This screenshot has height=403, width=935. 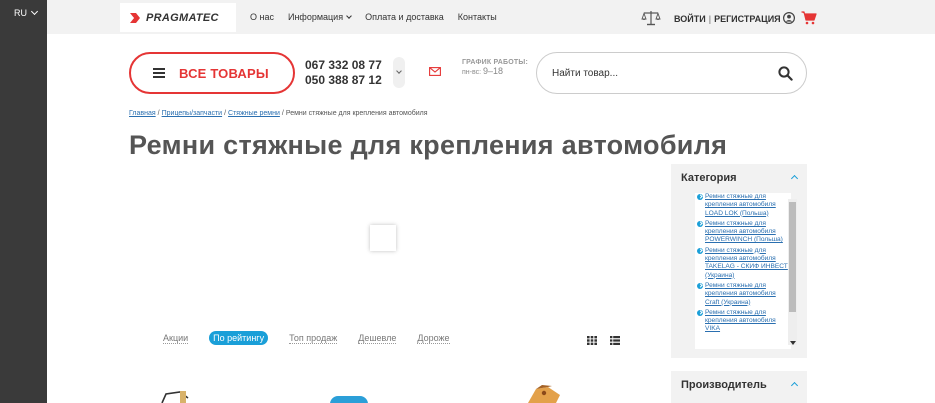 What do you see at coordinates (224, 73) in the screenshot?
I see `all-goods-label: ВСЕ ТОВАРЫ` at bounding box center [224, 73].